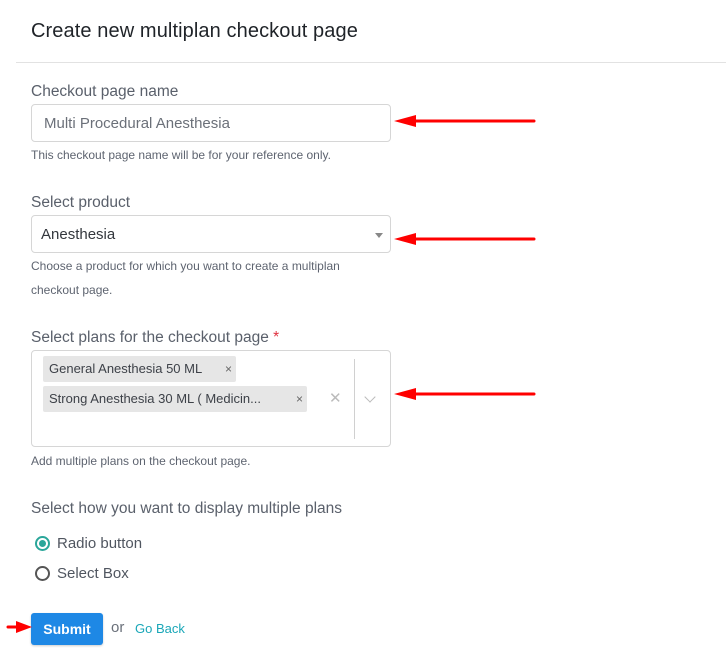  What do you see at coordinates (42, 543) in the screenshot?
I see `radio-checked-icon` at bounding box center [42, 543].